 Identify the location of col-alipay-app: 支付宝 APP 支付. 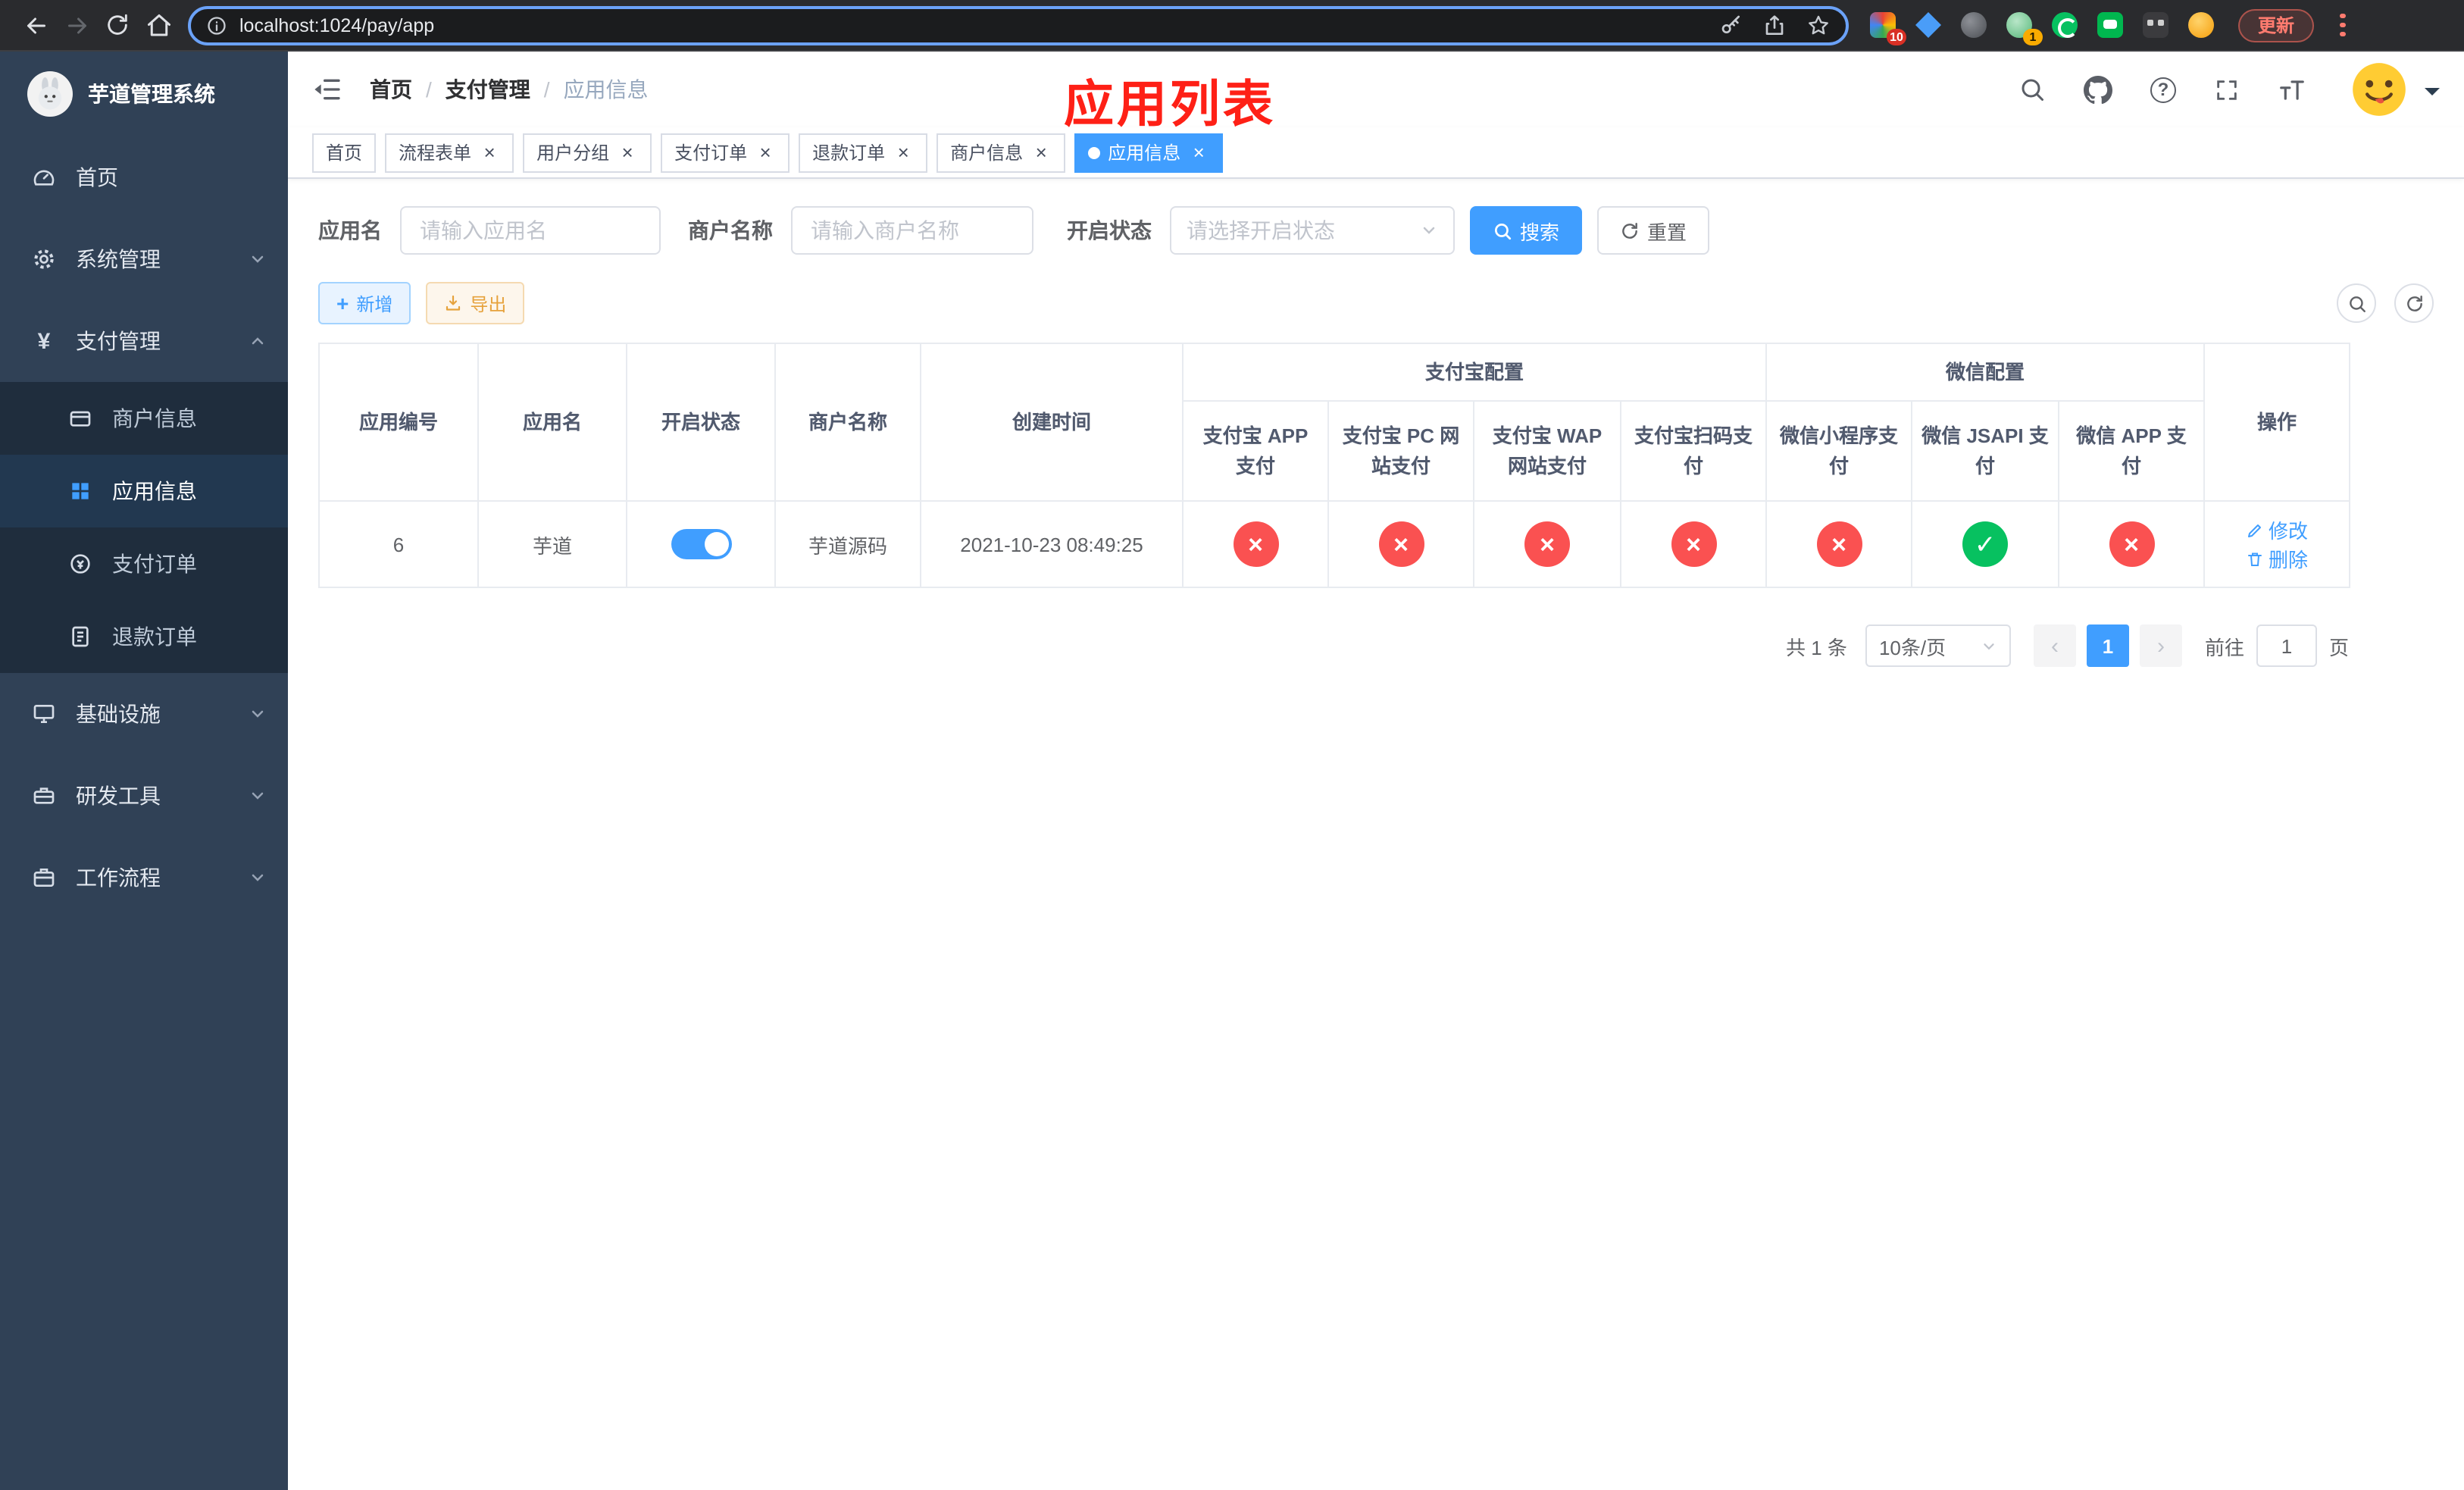
(1255, 451).